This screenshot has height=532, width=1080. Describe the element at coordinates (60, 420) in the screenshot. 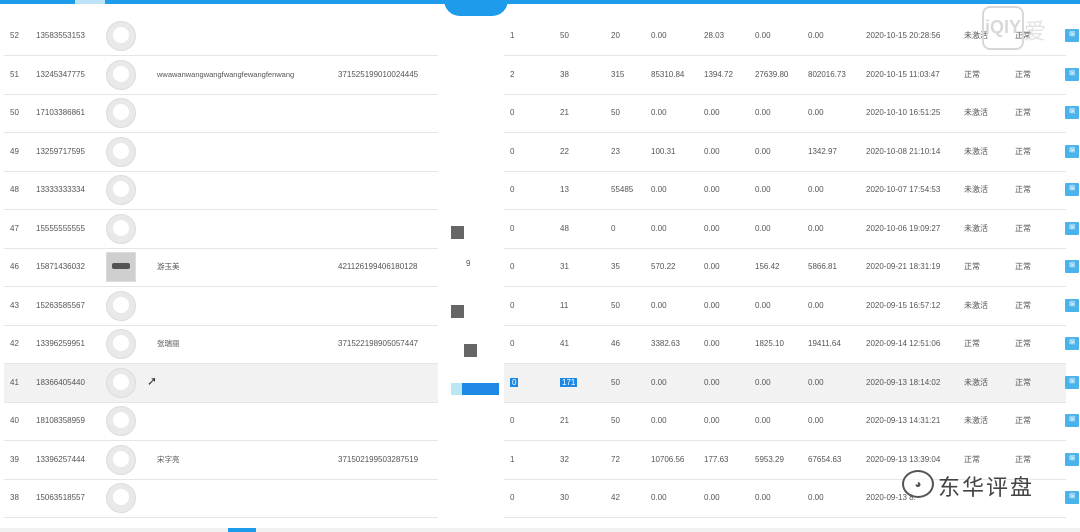

I see `cell-phone: 18108358959` at that location.